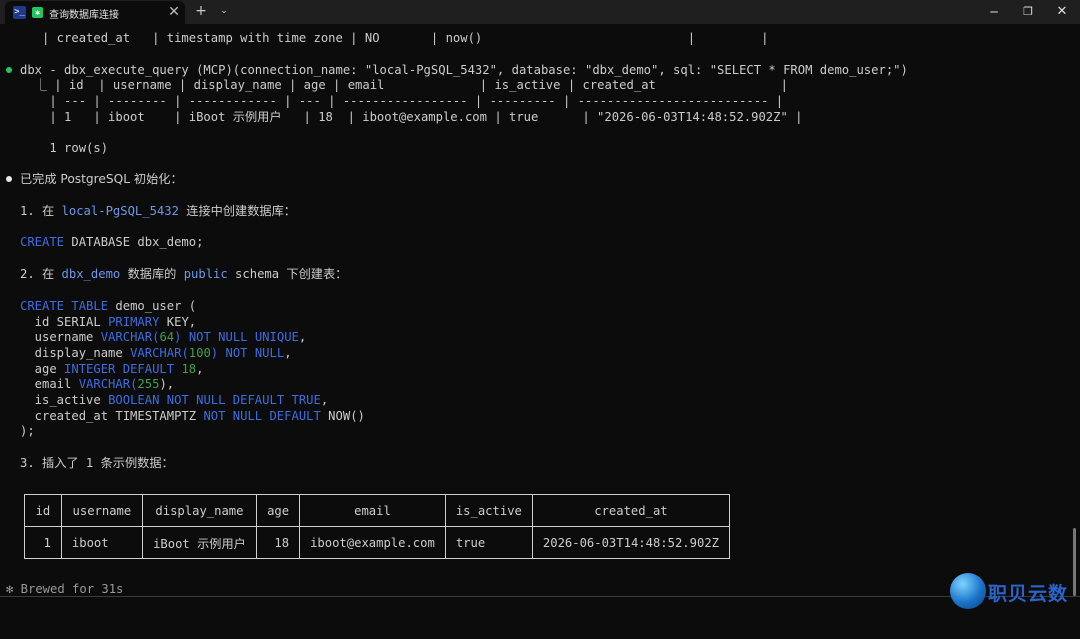  I want to click on tab-title: 查询数据库连接, so click(84, 15).